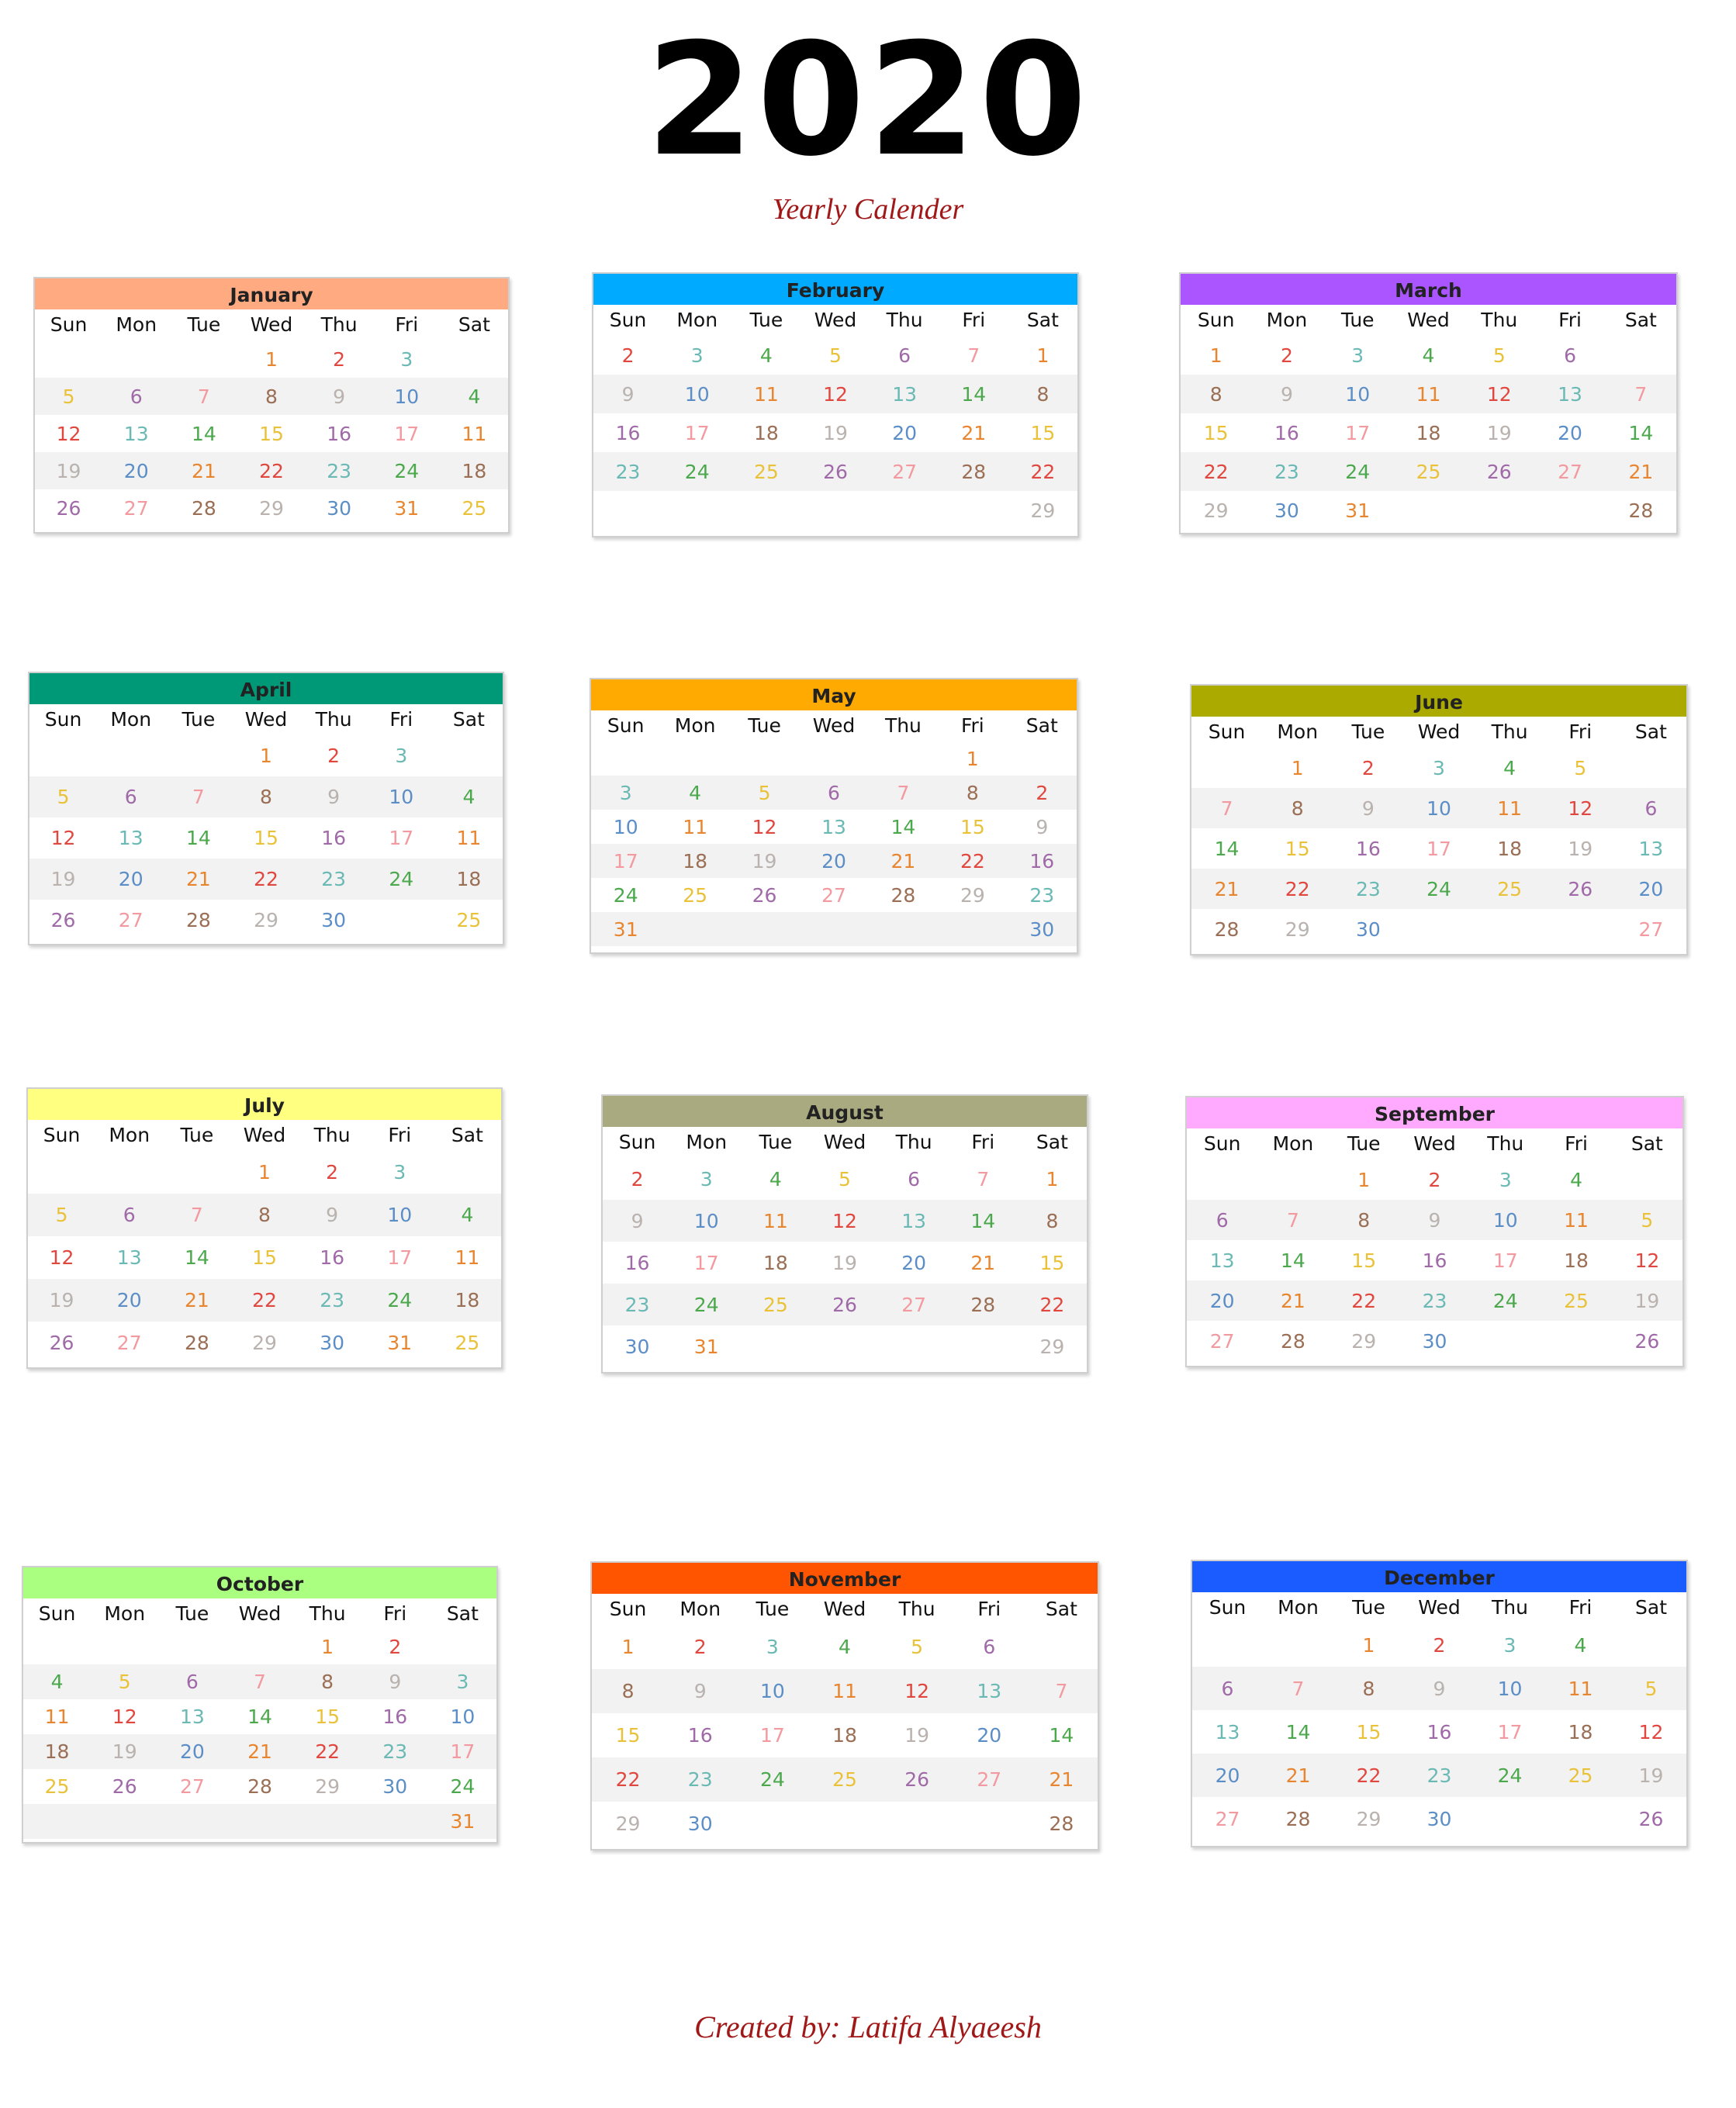 The height and width of the screenshot is (2108, 1736). What do you see at coordinates (835, 289) in the screenshot?
I see `month-header: February` at bounding box center [835, 289].